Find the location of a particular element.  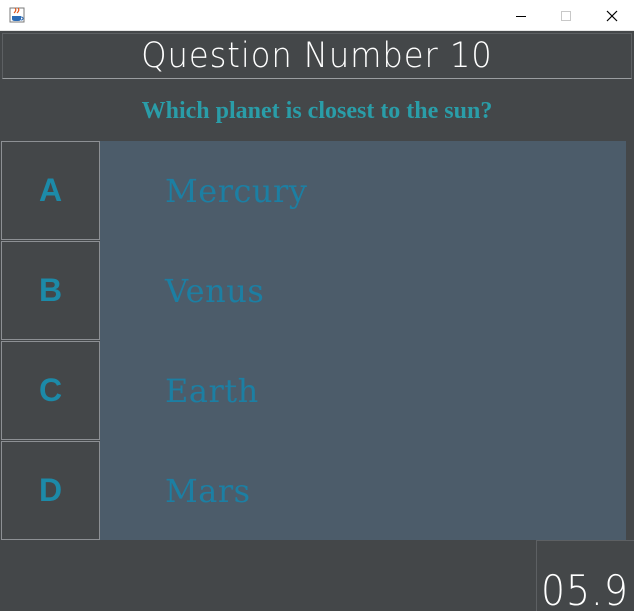

java-cup-icon is located at coordinates (17, 15).